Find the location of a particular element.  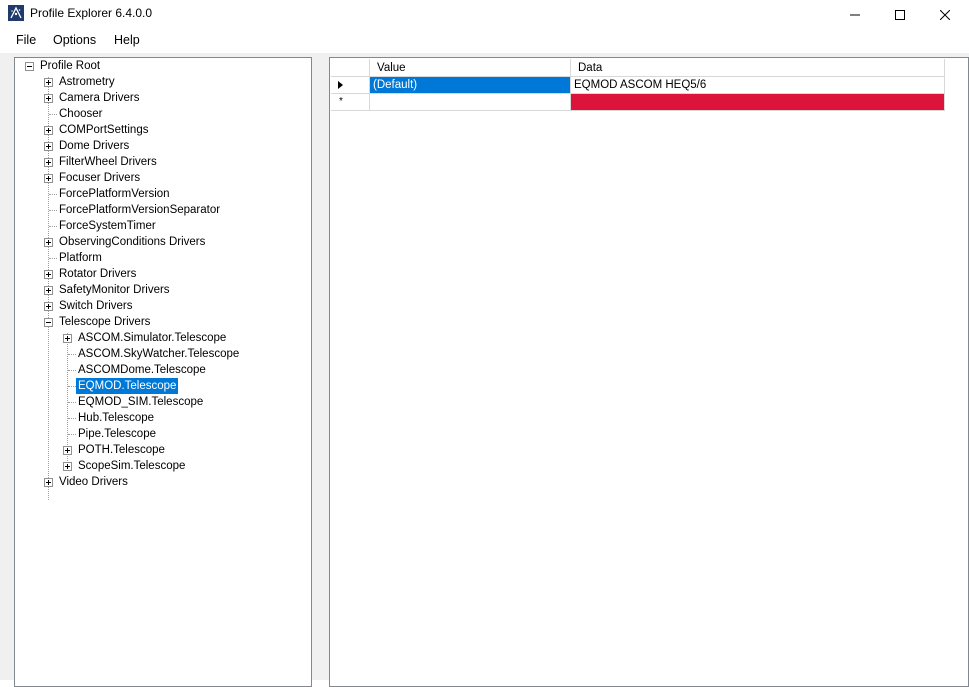

tree-node-astrometry: Astrometry is located at coordinates (163, 82).